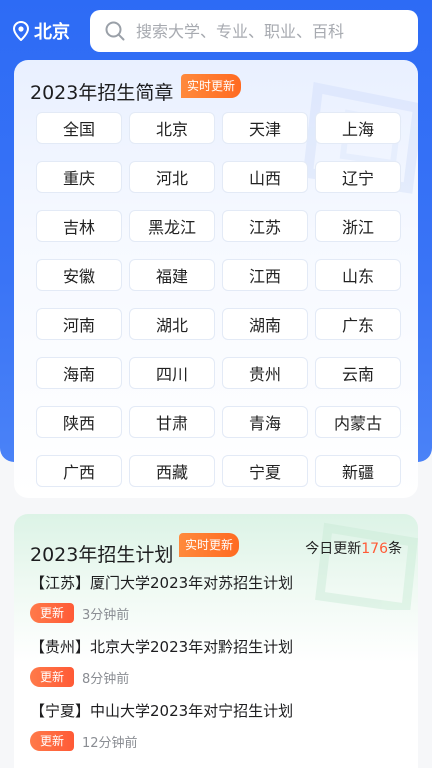 The image size is (432, 768). I want to click on plan-list-item: 【江苏】厦门大学2023年对苏招生计划 更新 3分钟前, so click(220, 597).